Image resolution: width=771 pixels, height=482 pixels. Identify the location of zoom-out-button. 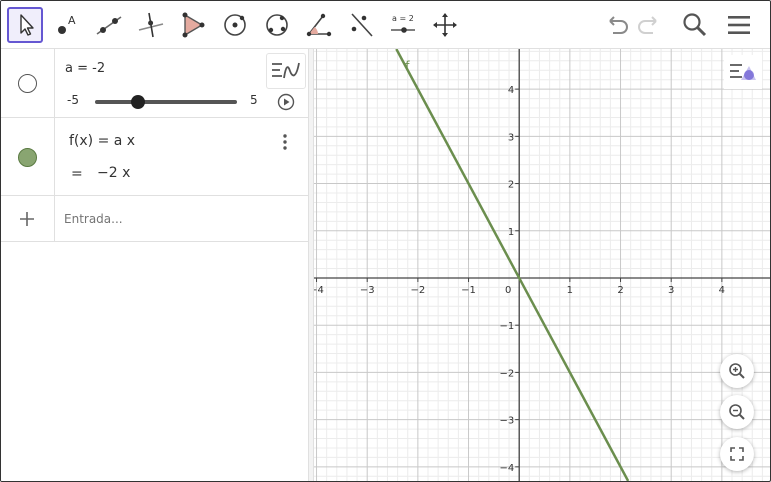
(737, 412).